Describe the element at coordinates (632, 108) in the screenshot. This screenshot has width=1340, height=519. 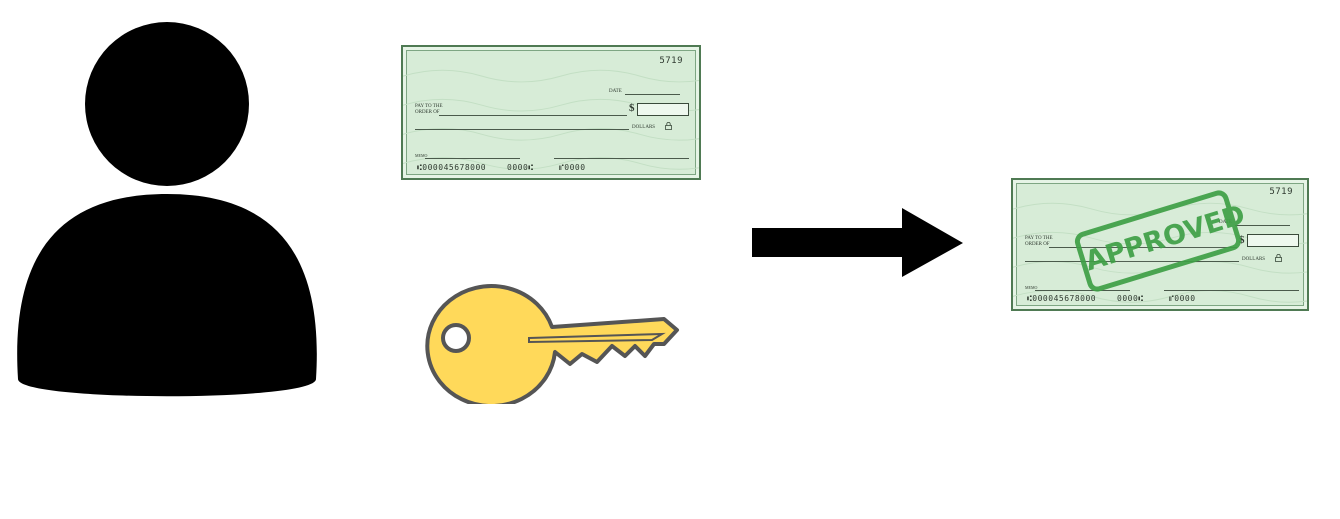
I see `dollar-sign: $` at that location.